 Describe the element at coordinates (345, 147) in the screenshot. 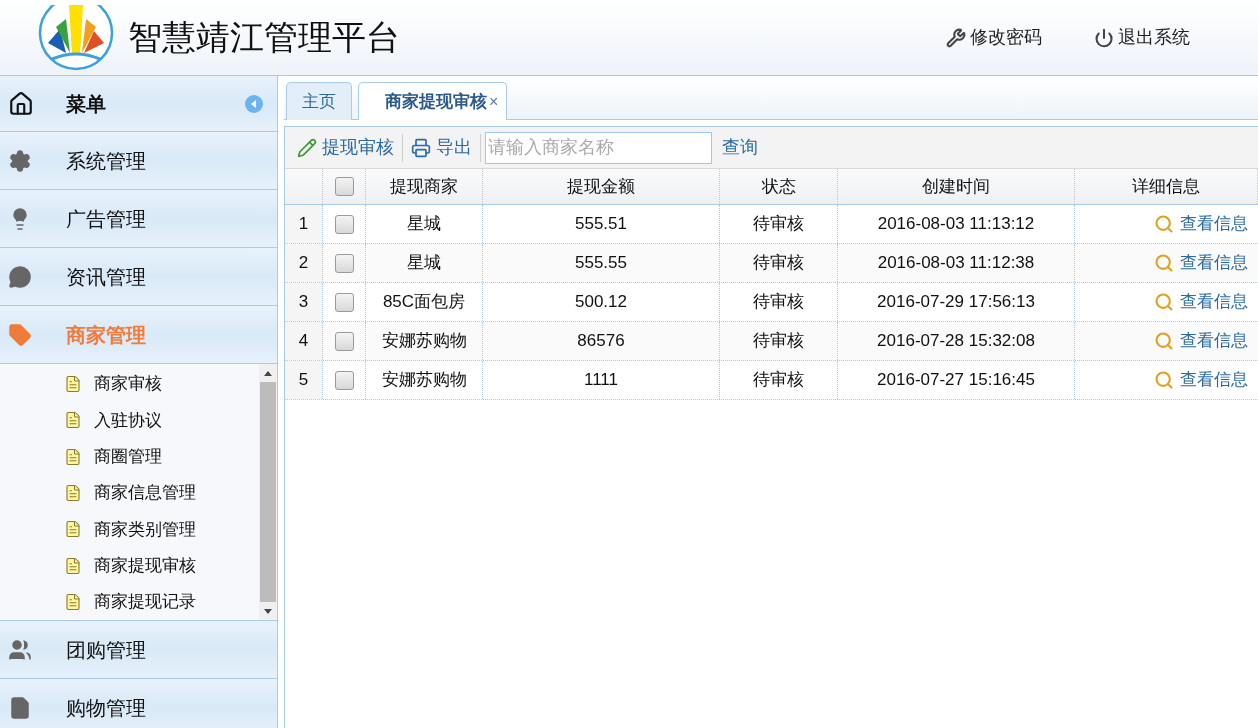

I see `toolbar-button: 提现审核` at that location.